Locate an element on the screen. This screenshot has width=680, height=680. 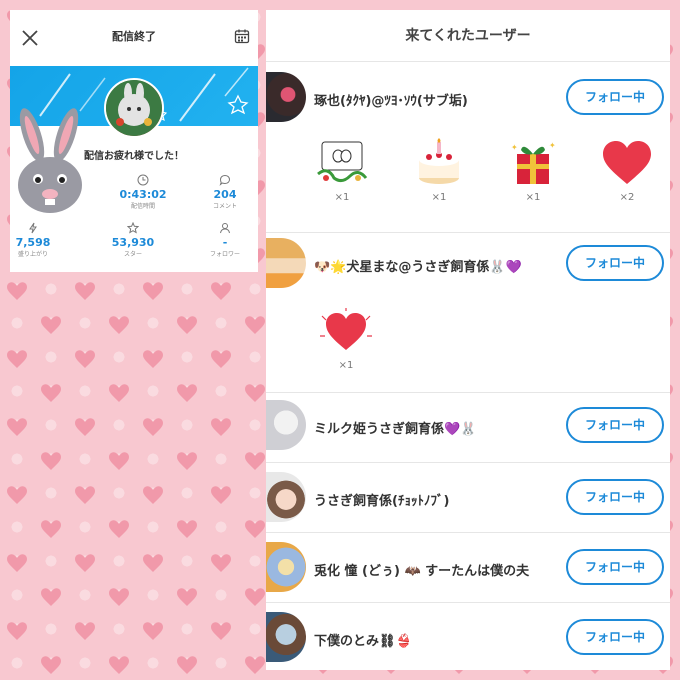
stat-value: 53,930 is located at coordinates (133, 242).